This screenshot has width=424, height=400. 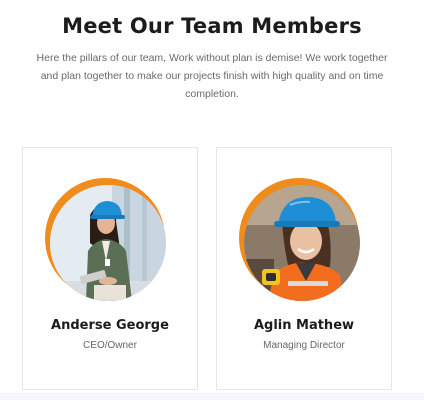 I want to click on member-name: Aglin Mathew, so click(x=304, y=325).